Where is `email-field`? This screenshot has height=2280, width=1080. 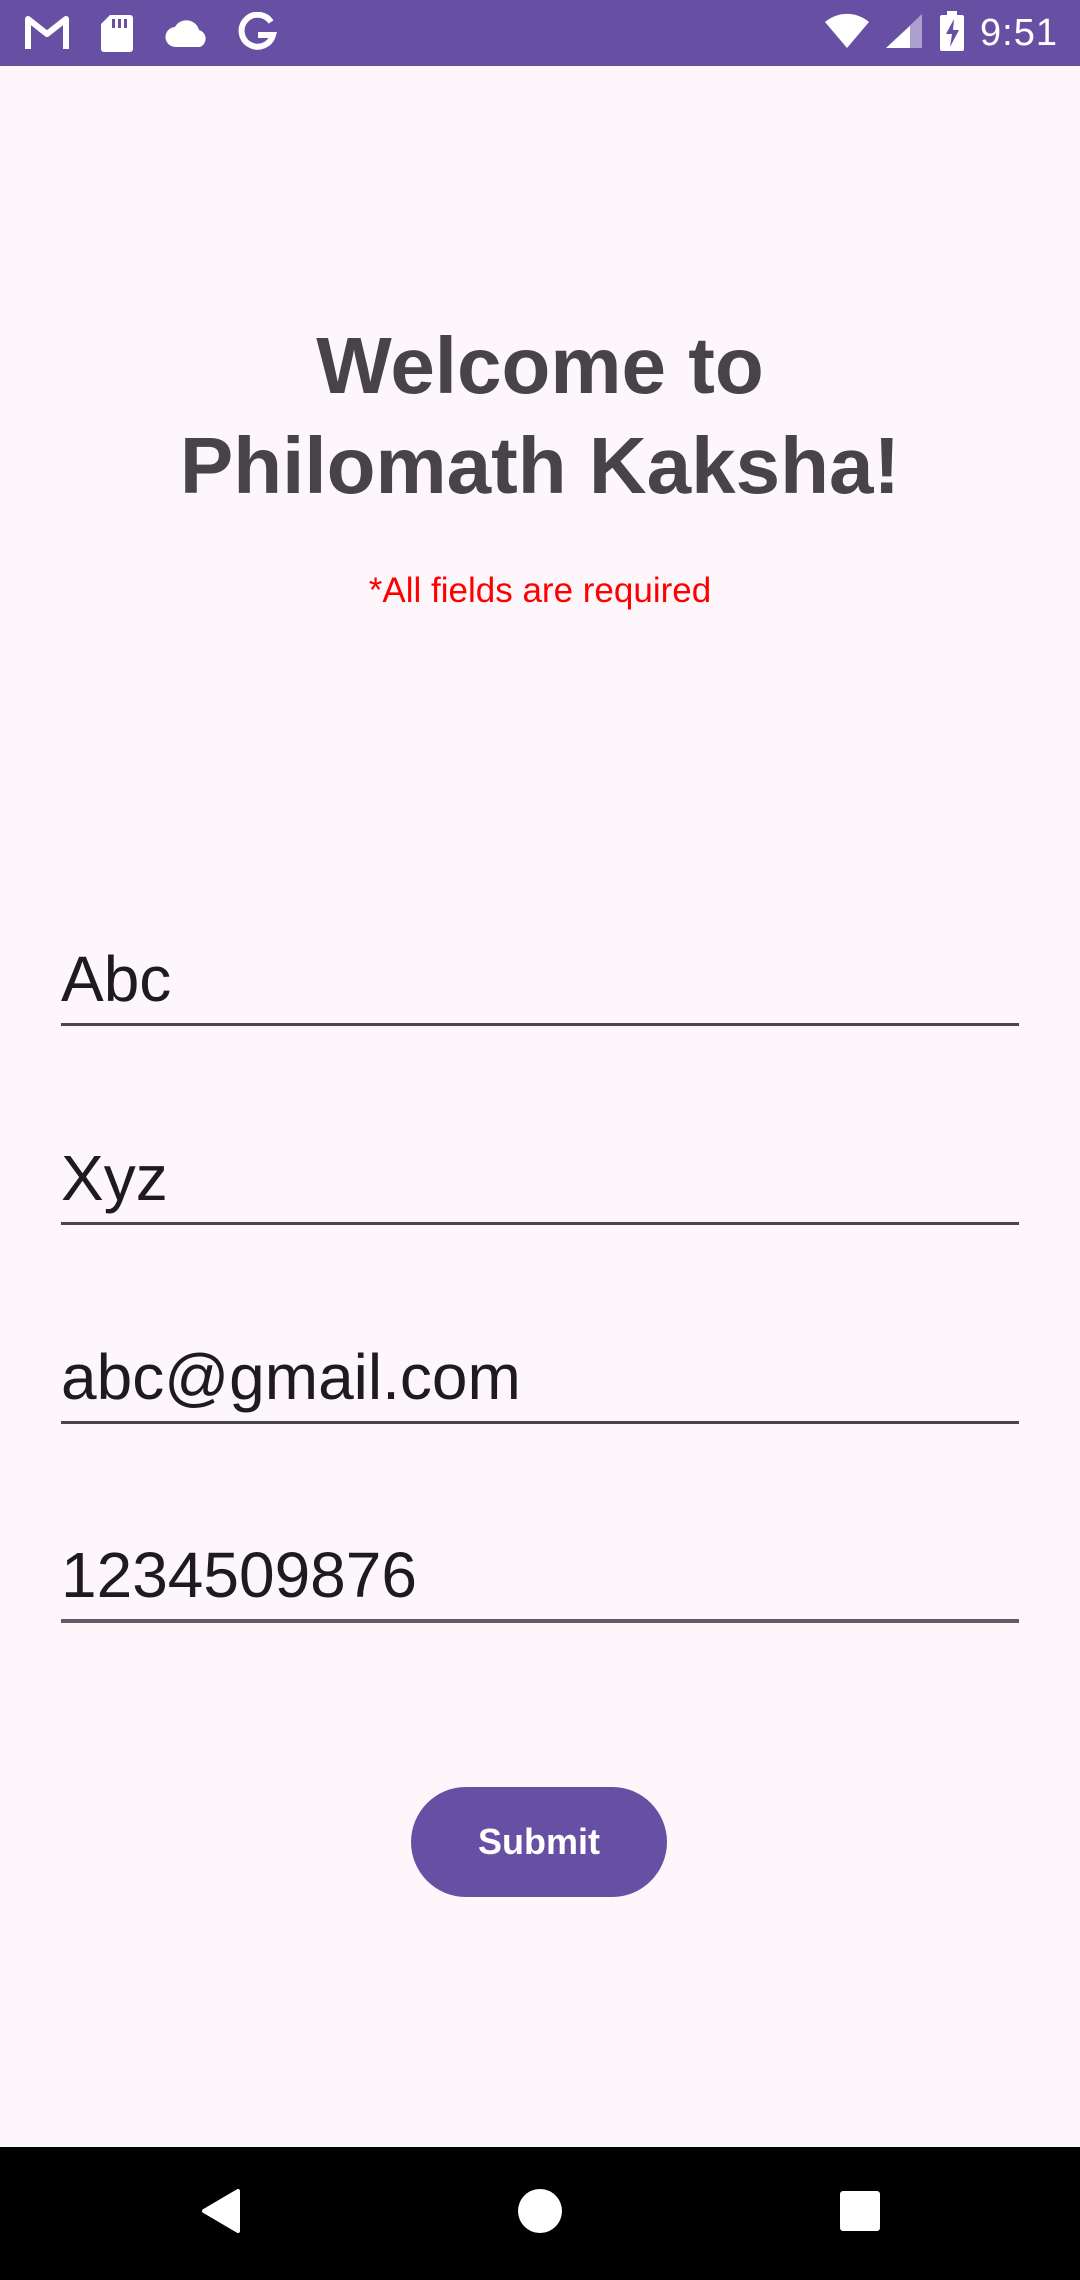
email-field is located at coordinates (540, 1369).